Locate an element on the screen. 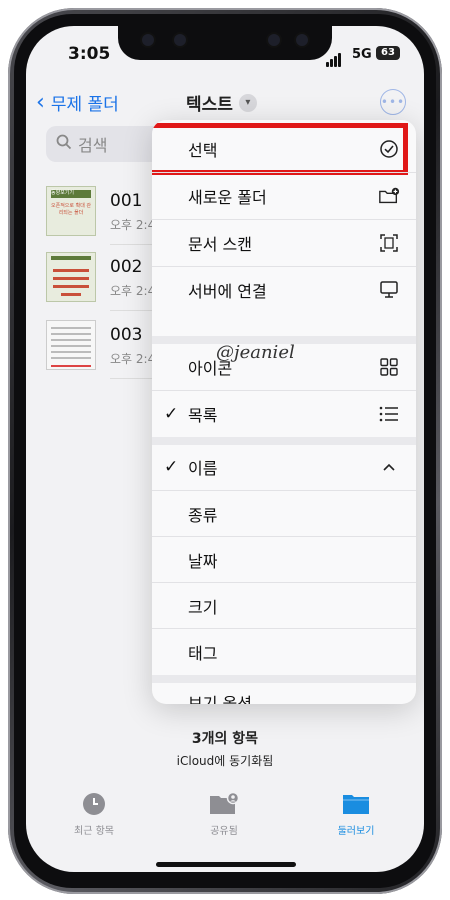 This screenshot has height=900, width=450. file-name: 002 is located at coordinates (126, 267).